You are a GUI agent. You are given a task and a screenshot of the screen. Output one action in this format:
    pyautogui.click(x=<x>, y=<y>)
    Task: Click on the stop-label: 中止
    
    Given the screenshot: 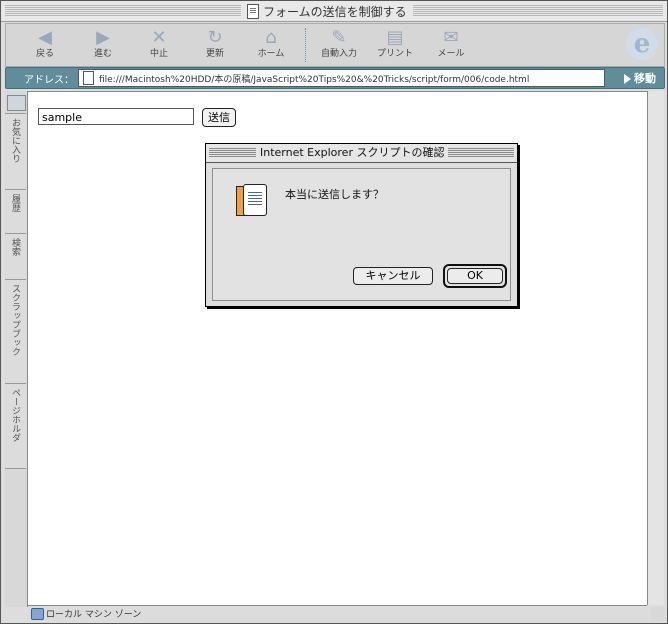 What is the action you would take?
    pyautogui.click(x=158, y=54)
    